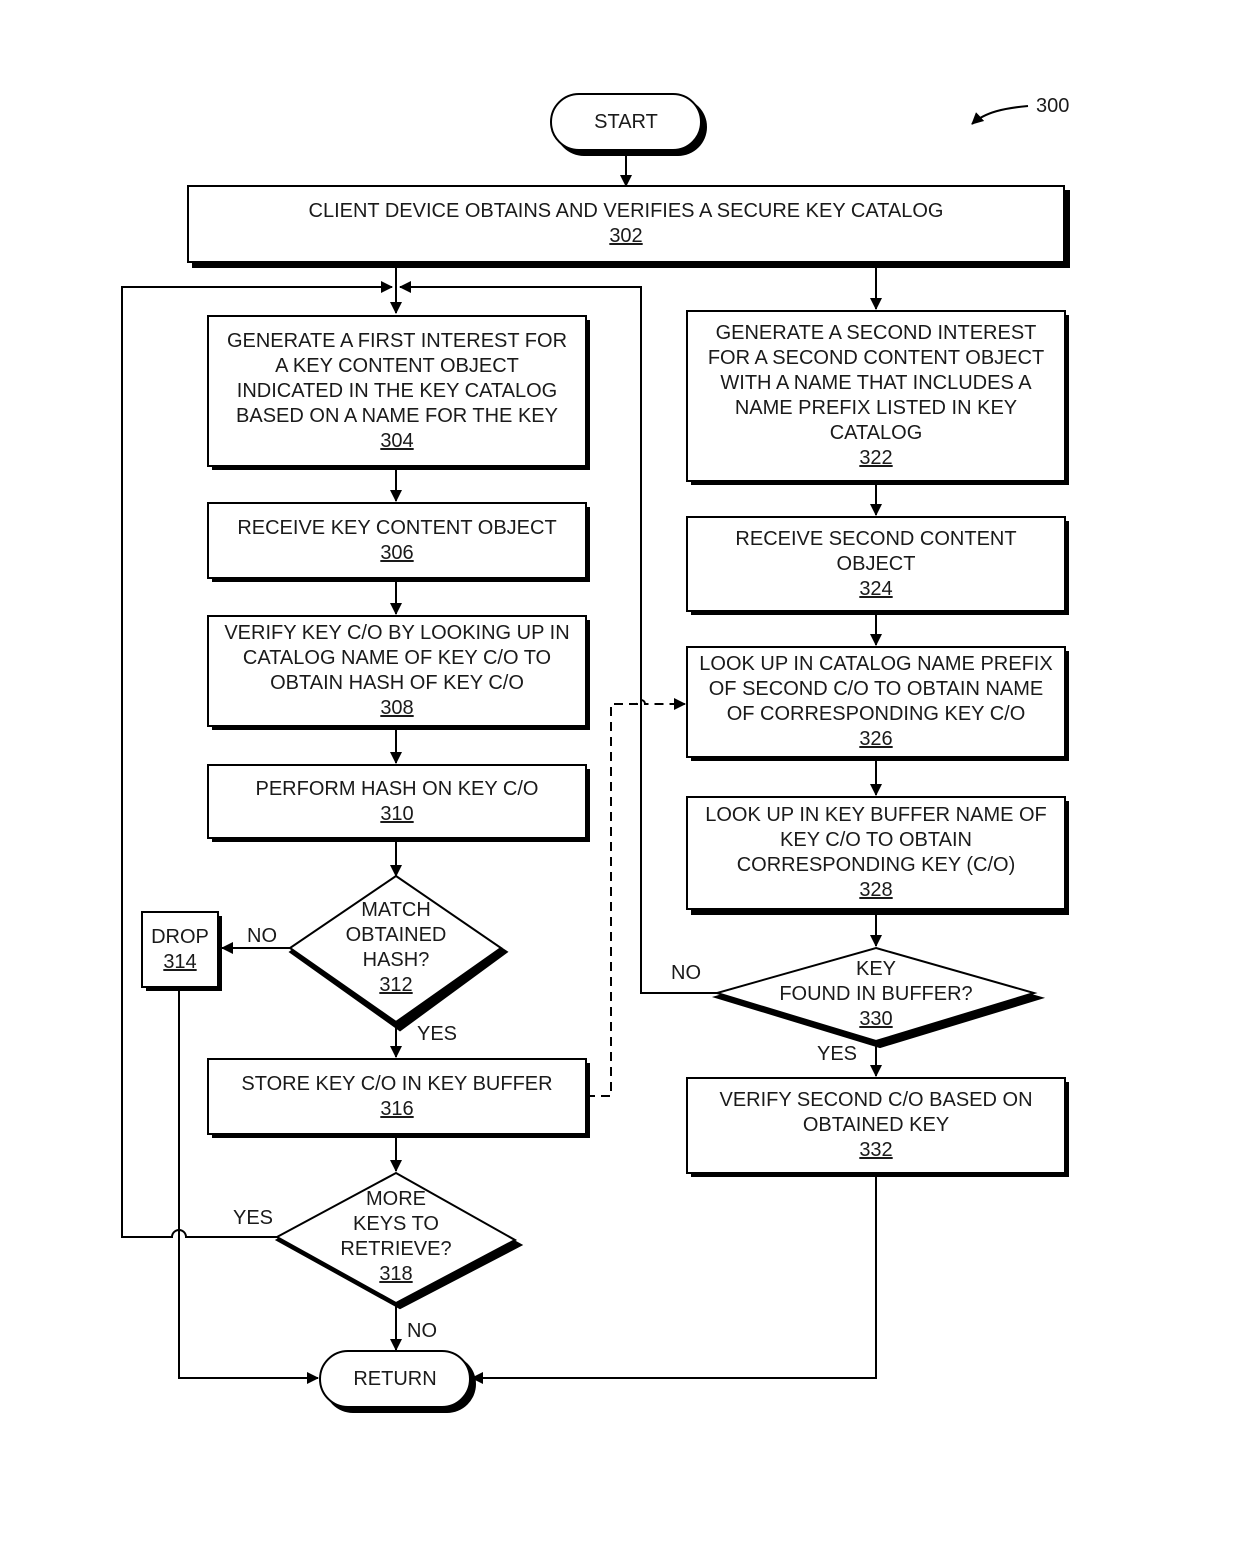 This screenshot has height=1560, width=1240. I want to click on decision-330: KEY FOUND IN BUFFER? 330, so click(876, 994).